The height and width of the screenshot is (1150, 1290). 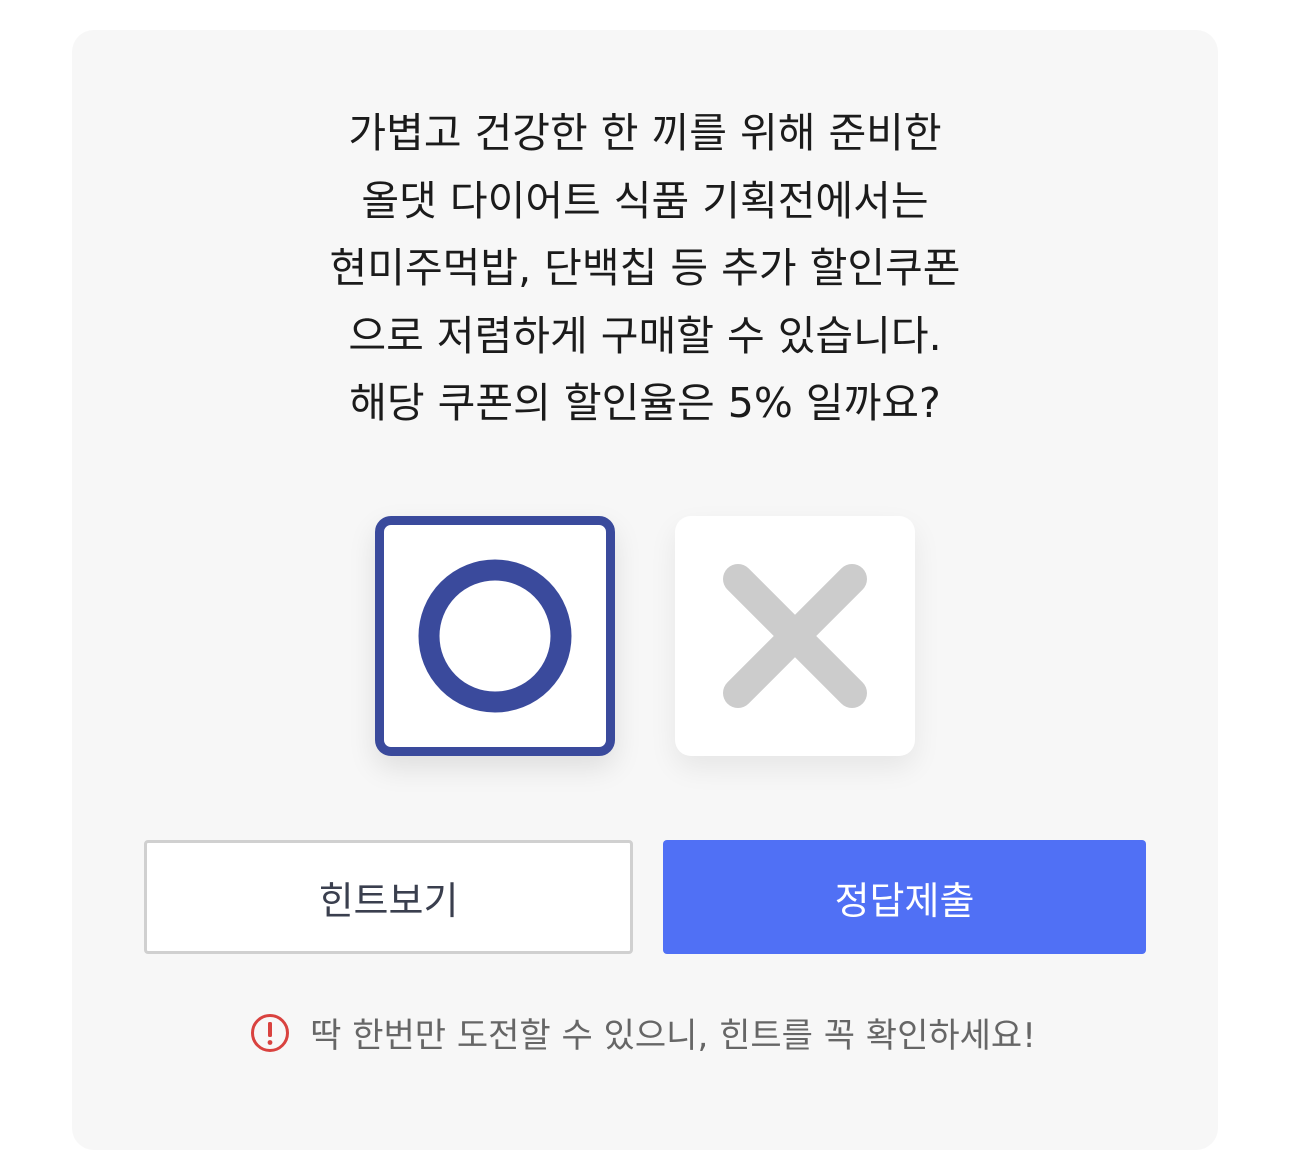 What do you see at coordinates (904, 897) in the screenshot?
I see `submit-answer-button: 정답제출` at bounding box center [904, 897].